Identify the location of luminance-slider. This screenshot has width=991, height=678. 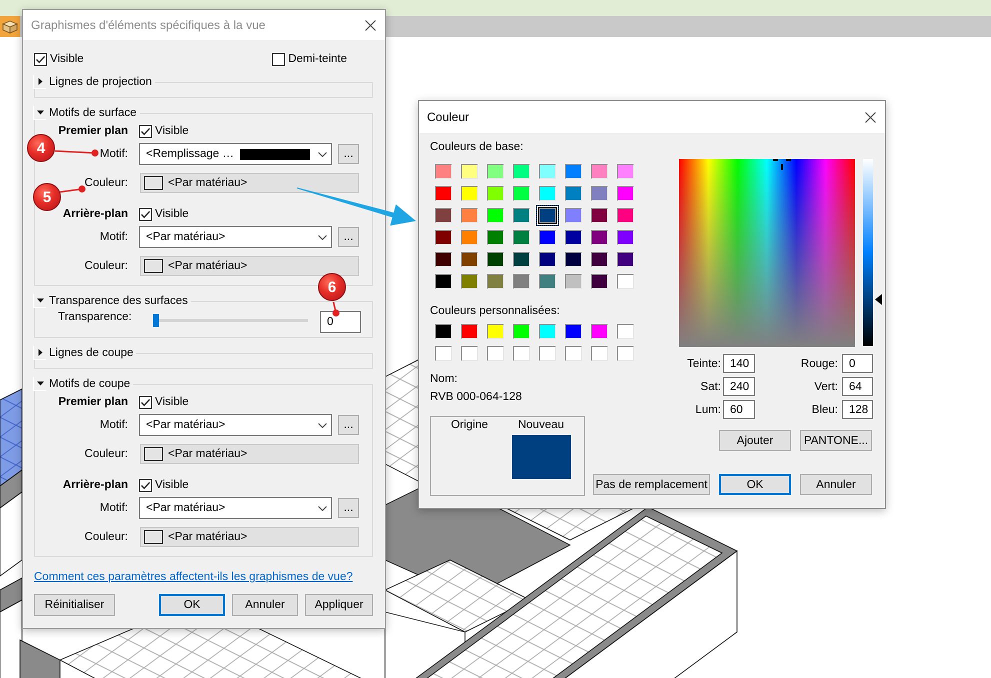
(872, 253).